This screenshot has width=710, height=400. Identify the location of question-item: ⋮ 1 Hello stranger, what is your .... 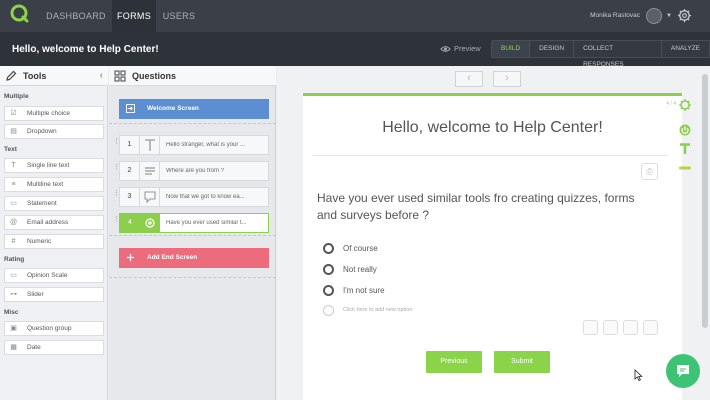
(191, 145).